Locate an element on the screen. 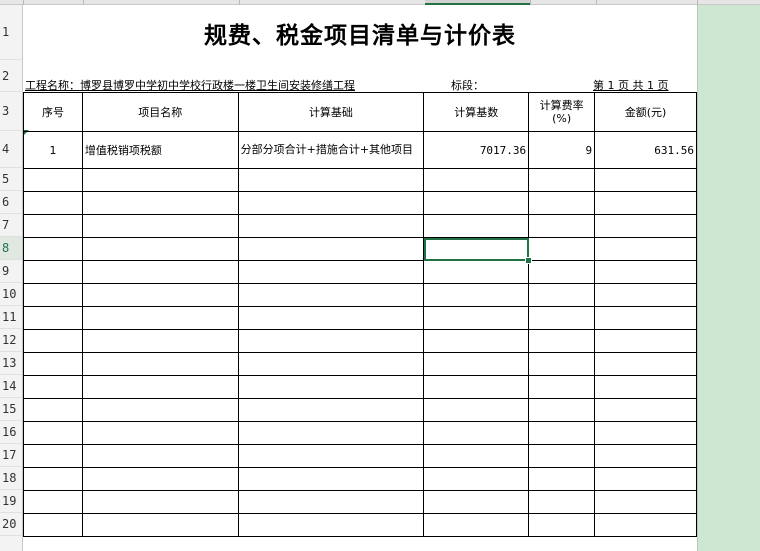  fill-handle is located at coordinates (528, 260).